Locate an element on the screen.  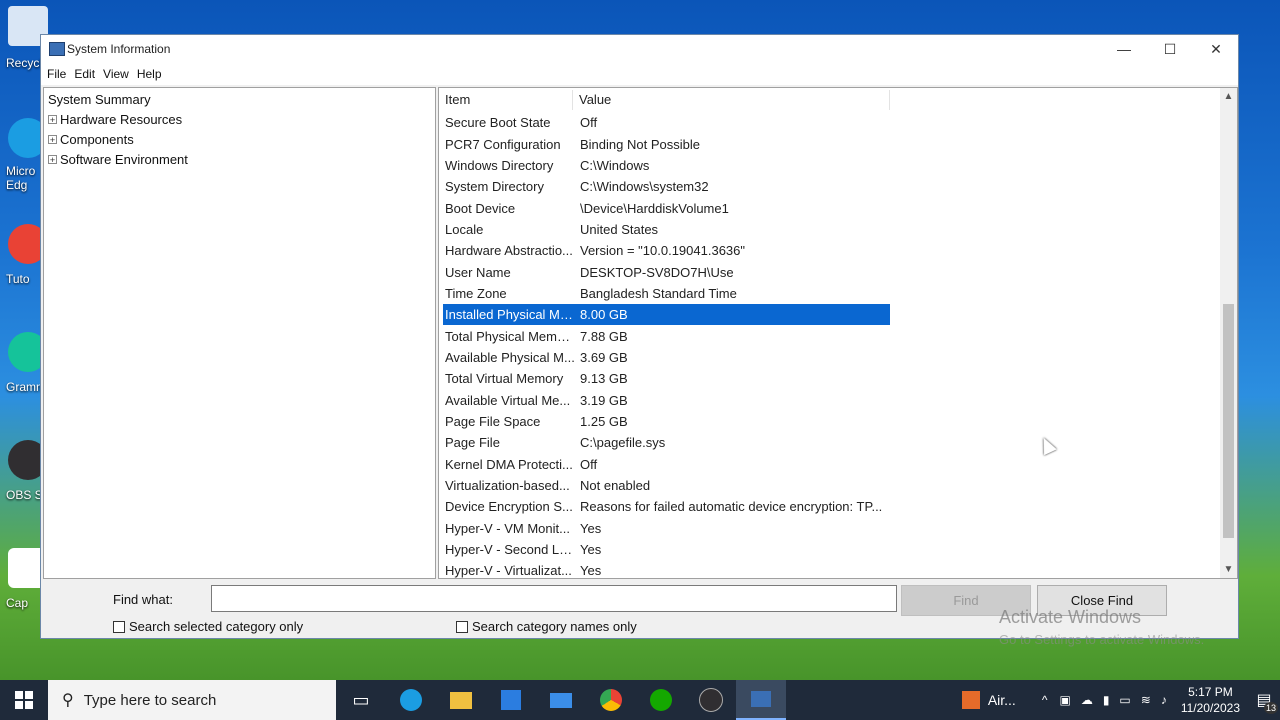
battery-icon: ▭ is located at coordinates (1124, 700).